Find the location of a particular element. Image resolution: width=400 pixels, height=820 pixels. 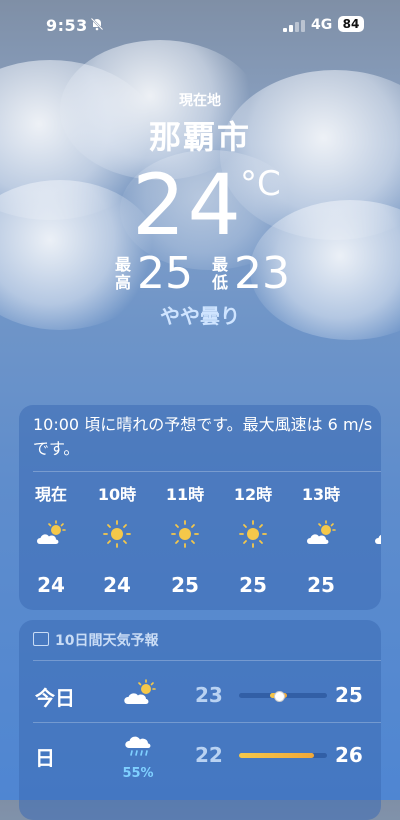

location-label: 現在地 is located at coordinates (200, 101).